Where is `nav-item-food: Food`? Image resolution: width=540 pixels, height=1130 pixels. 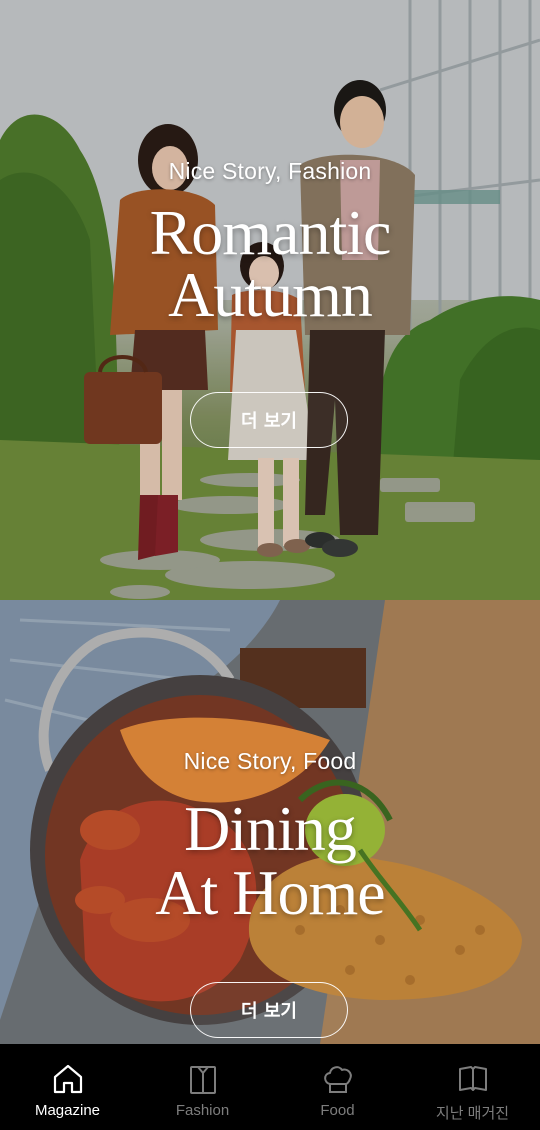
nav-item-food: Food is located at coordinates (337, 1087).